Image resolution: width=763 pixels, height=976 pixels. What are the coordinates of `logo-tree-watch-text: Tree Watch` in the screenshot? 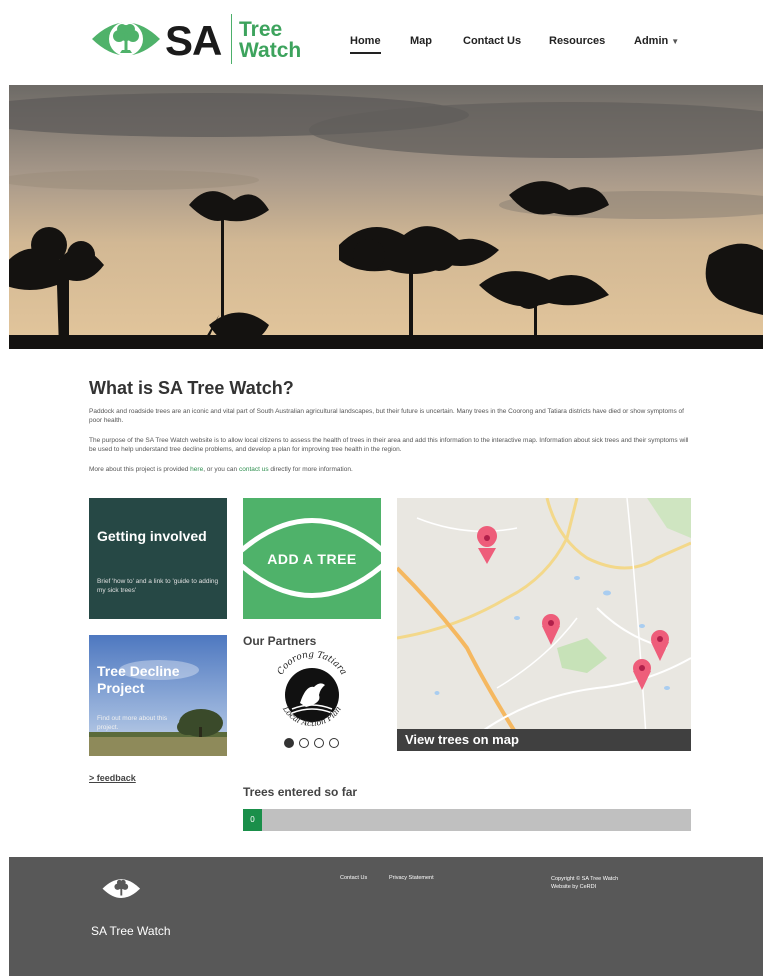 It's located at (270, 40).